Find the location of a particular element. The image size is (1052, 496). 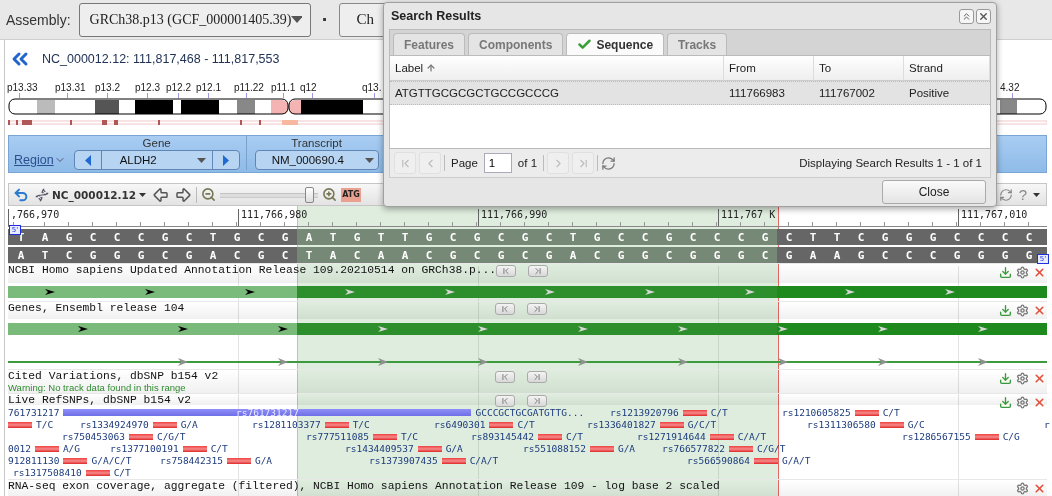

snp-label: rs1317508410 is located at coordinates (47, 472).